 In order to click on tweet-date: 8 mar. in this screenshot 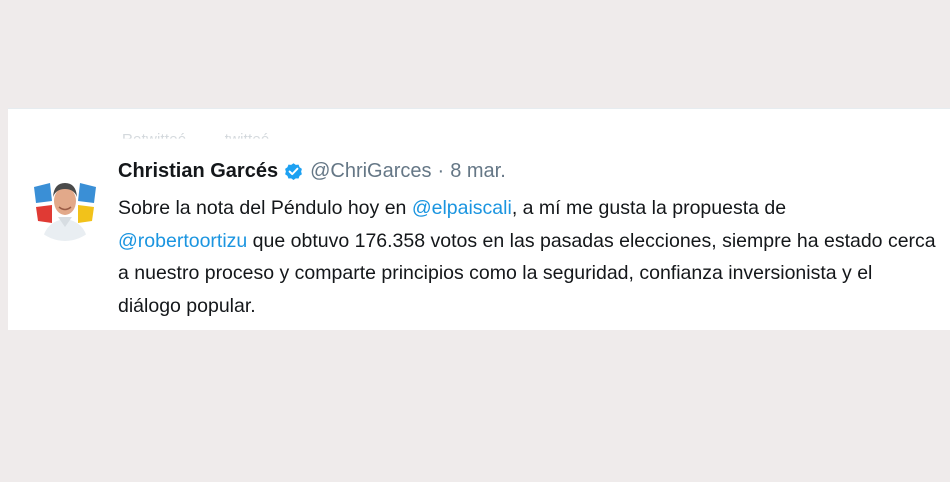, I will do `click(478, 171)`.